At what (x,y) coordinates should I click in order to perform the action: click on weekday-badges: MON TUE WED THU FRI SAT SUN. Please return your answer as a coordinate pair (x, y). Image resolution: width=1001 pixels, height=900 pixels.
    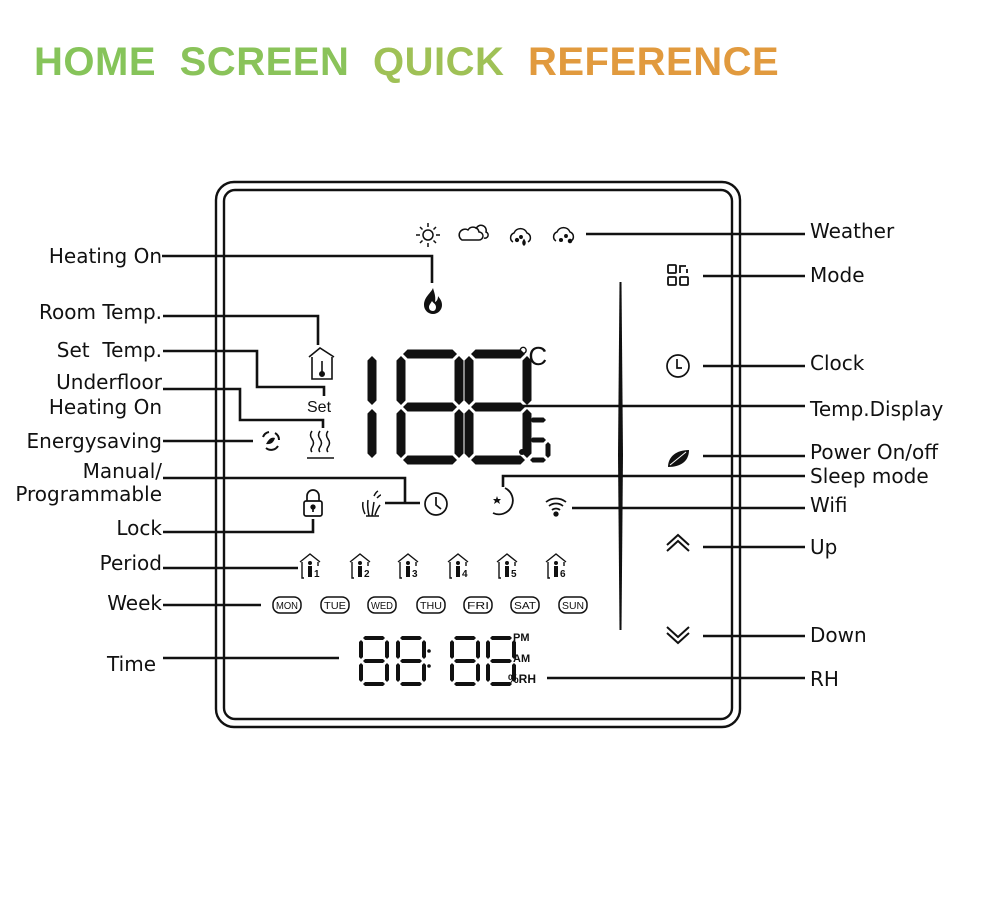
    Looking at the image, I should click on (430, 605).